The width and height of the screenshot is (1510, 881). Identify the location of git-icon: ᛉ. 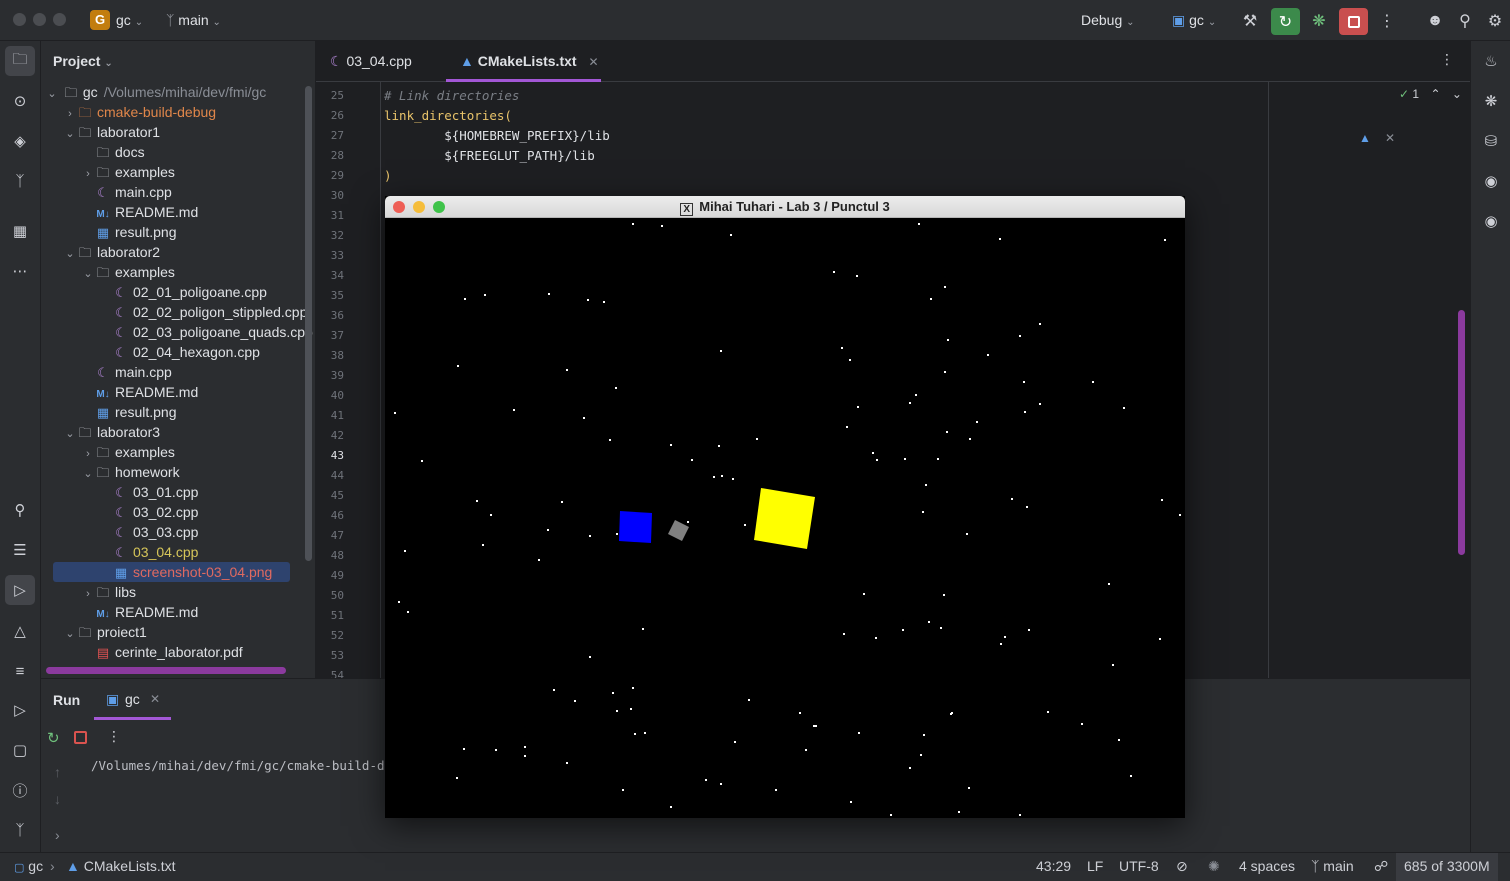
(20, 830).